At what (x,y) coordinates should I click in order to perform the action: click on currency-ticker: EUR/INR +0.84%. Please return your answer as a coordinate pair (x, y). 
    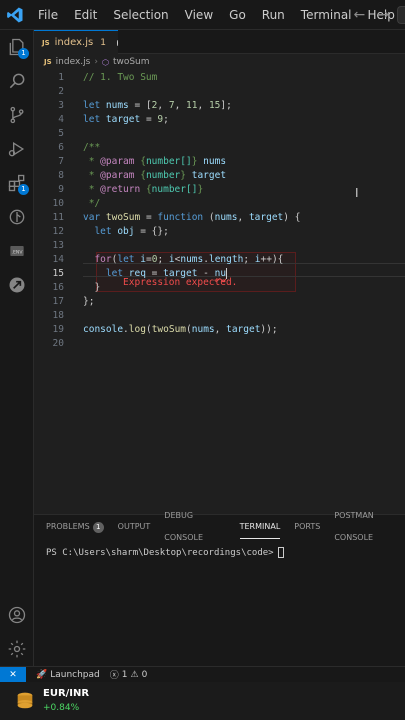
    Looking at the image, I should click on (202, 701).